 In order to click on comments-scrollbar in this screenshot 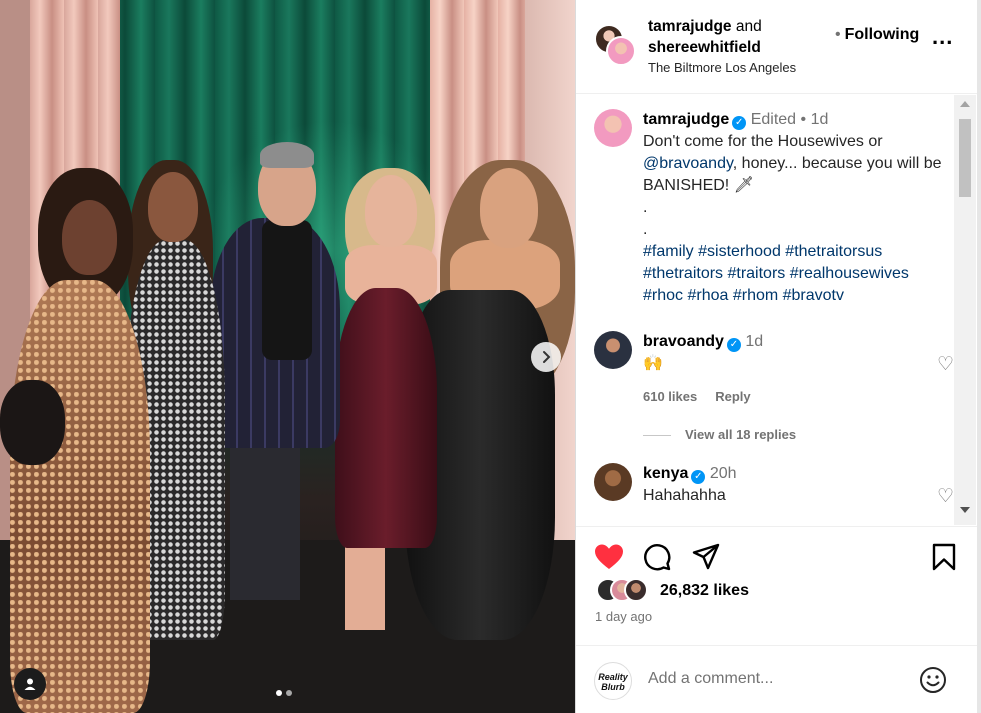, I will do `click(965, 310)`.